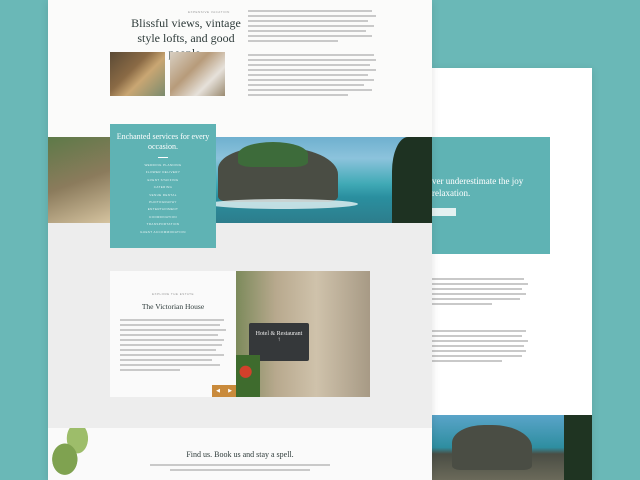  Describe the element at coordinates (492, 447) in the screenshot. I see `back-rock-shape` at that location.